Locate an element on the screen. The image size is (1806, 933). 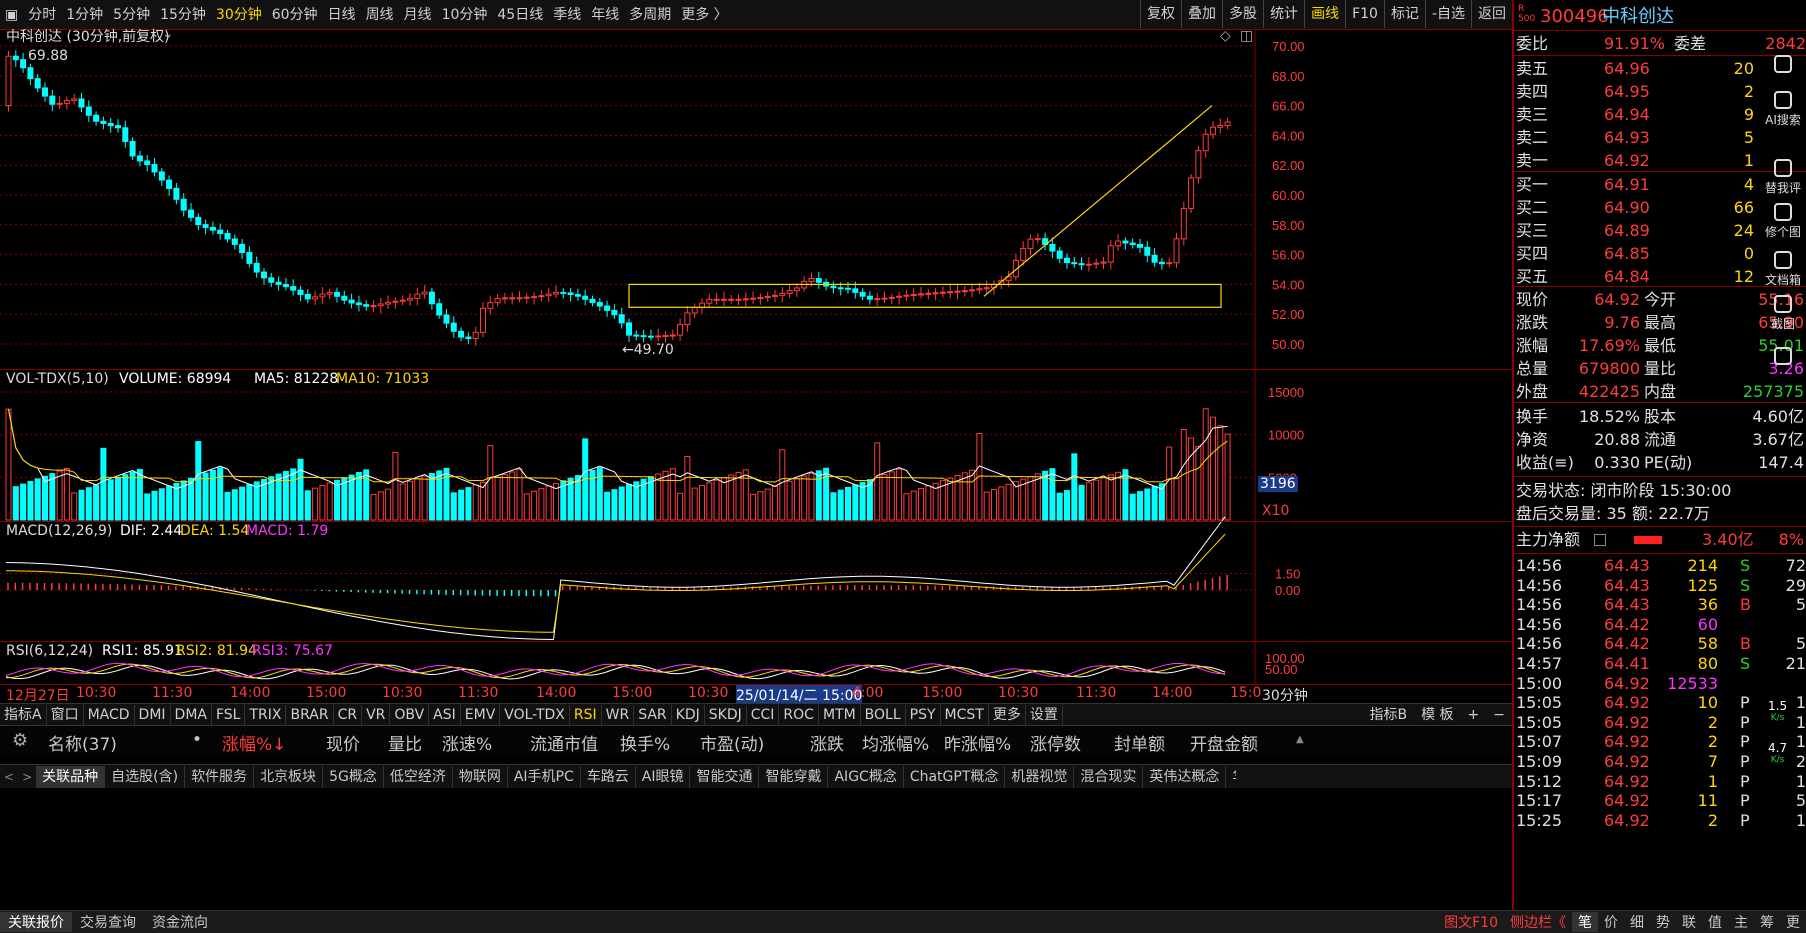
toolbar-button: 多股 is located at coordinates (1242, 14).